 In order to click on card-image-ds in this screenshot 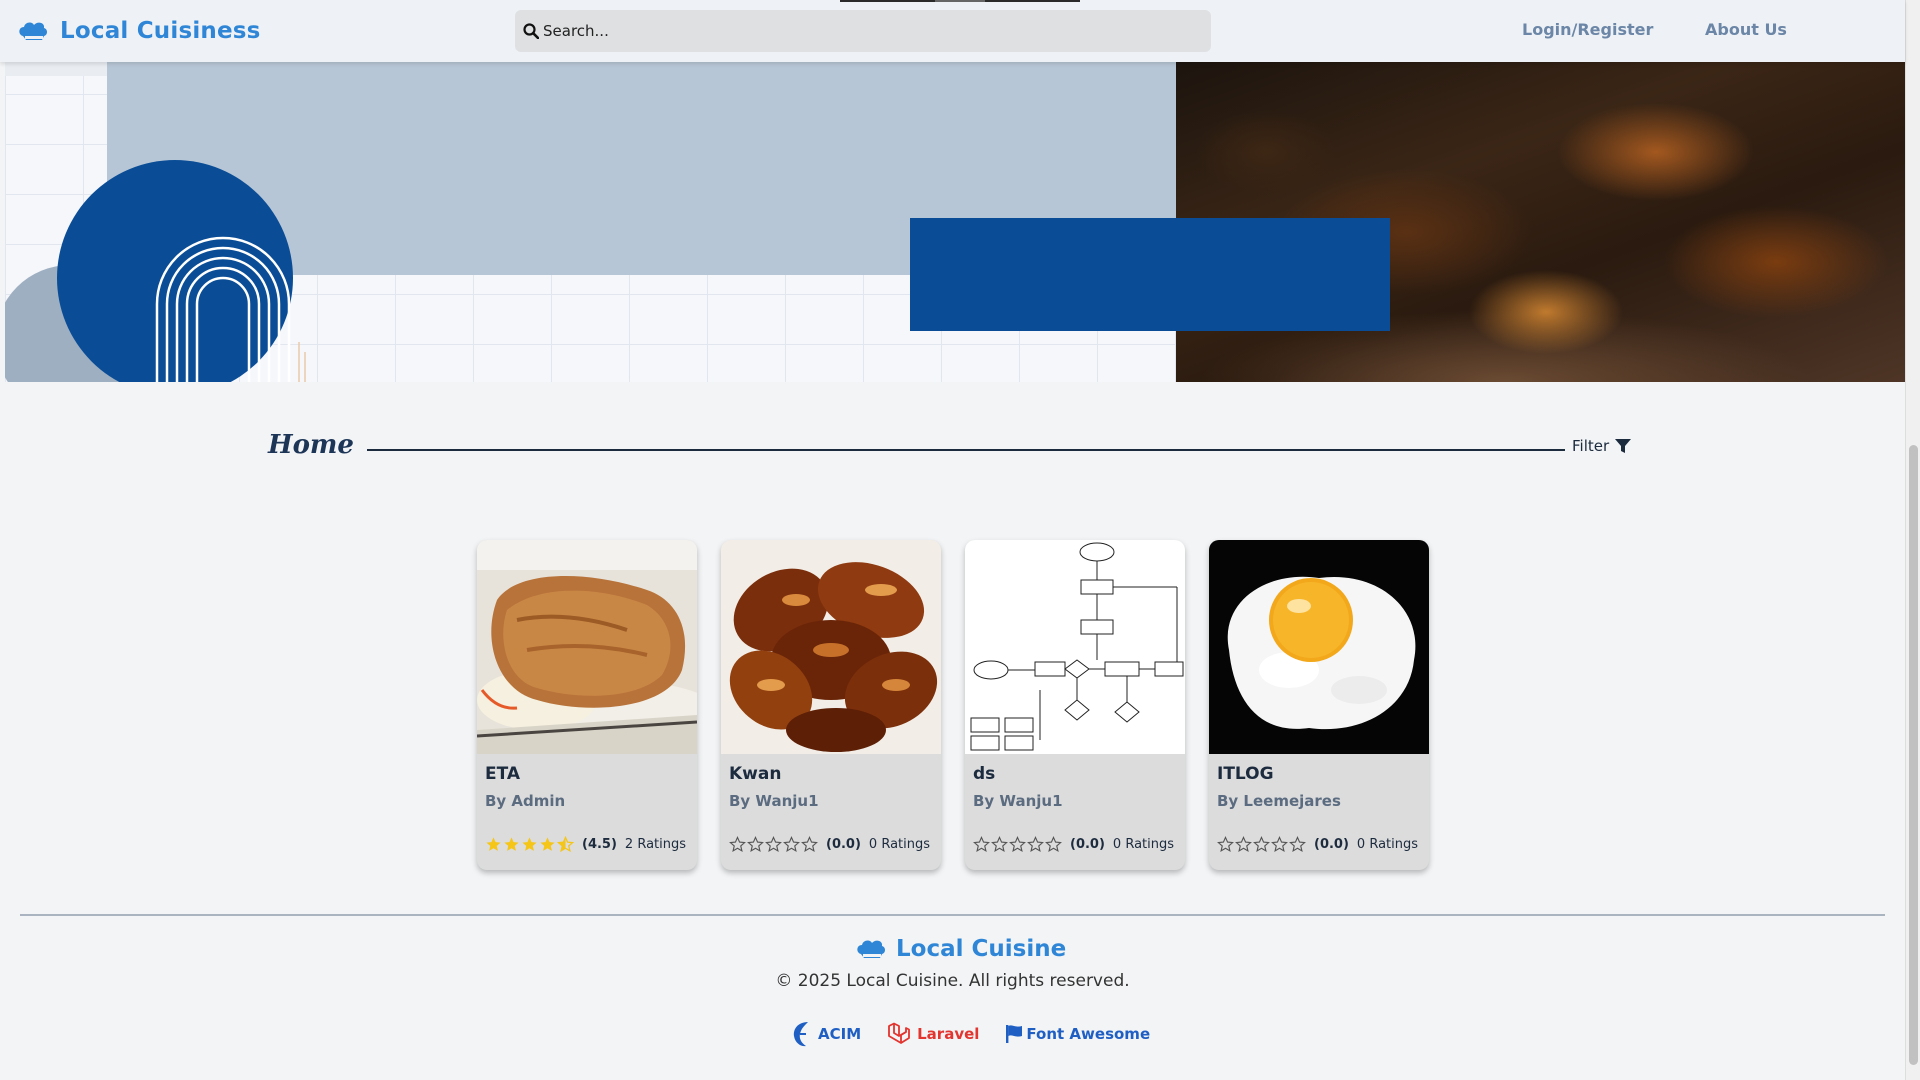, I will do `click(1075, 647)`.